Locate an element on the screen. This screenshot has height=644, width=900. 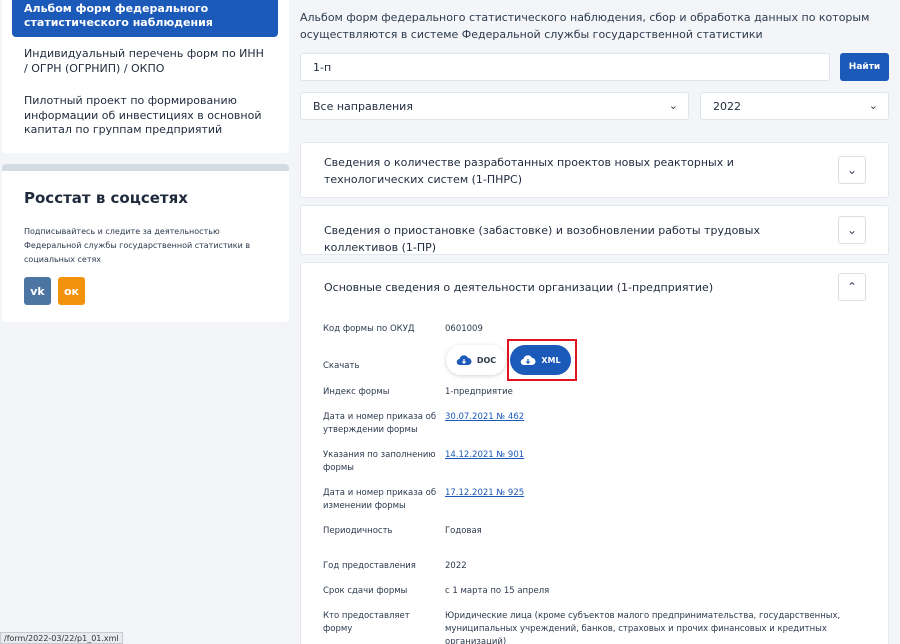
index-value: 1-предприятие is located at coordinates (479, 392).